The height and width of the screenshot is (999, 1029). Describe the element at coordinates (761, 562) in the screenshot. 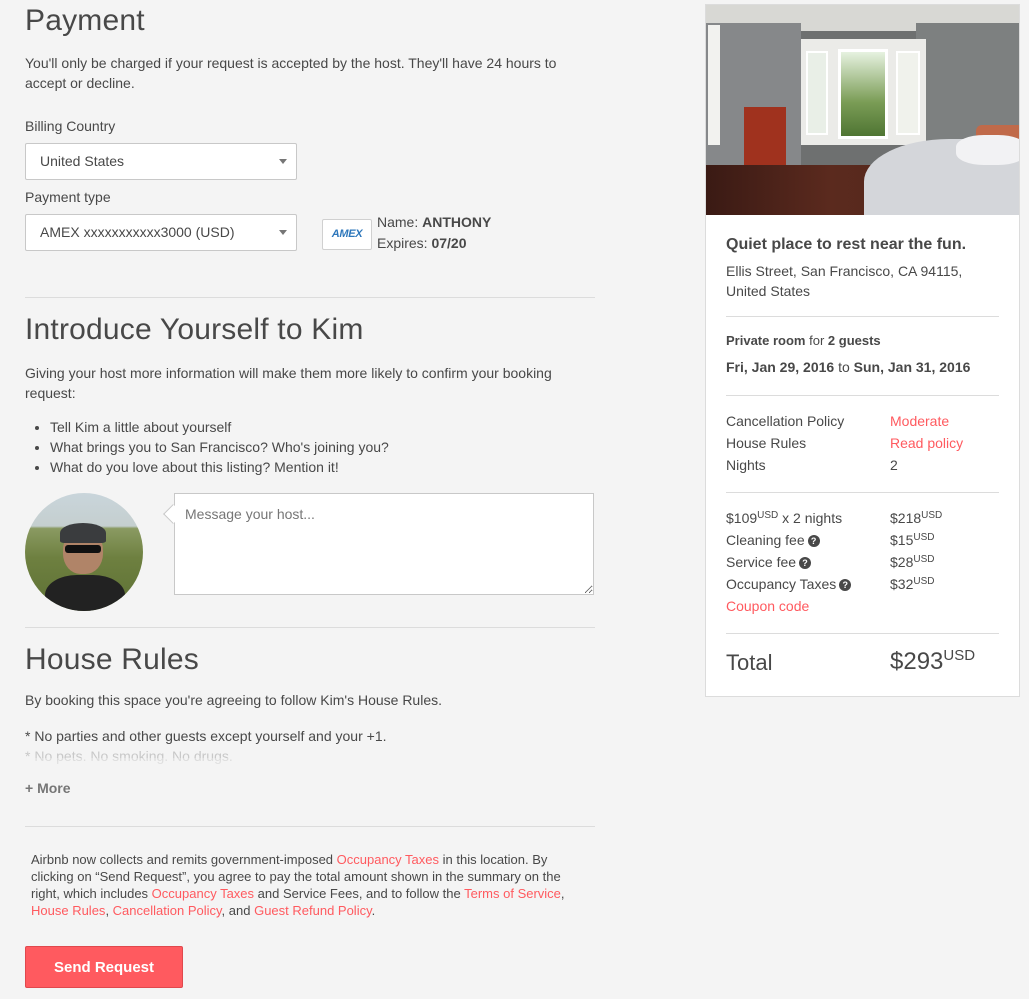

I see `service-fee-label: Service fee` at that location.